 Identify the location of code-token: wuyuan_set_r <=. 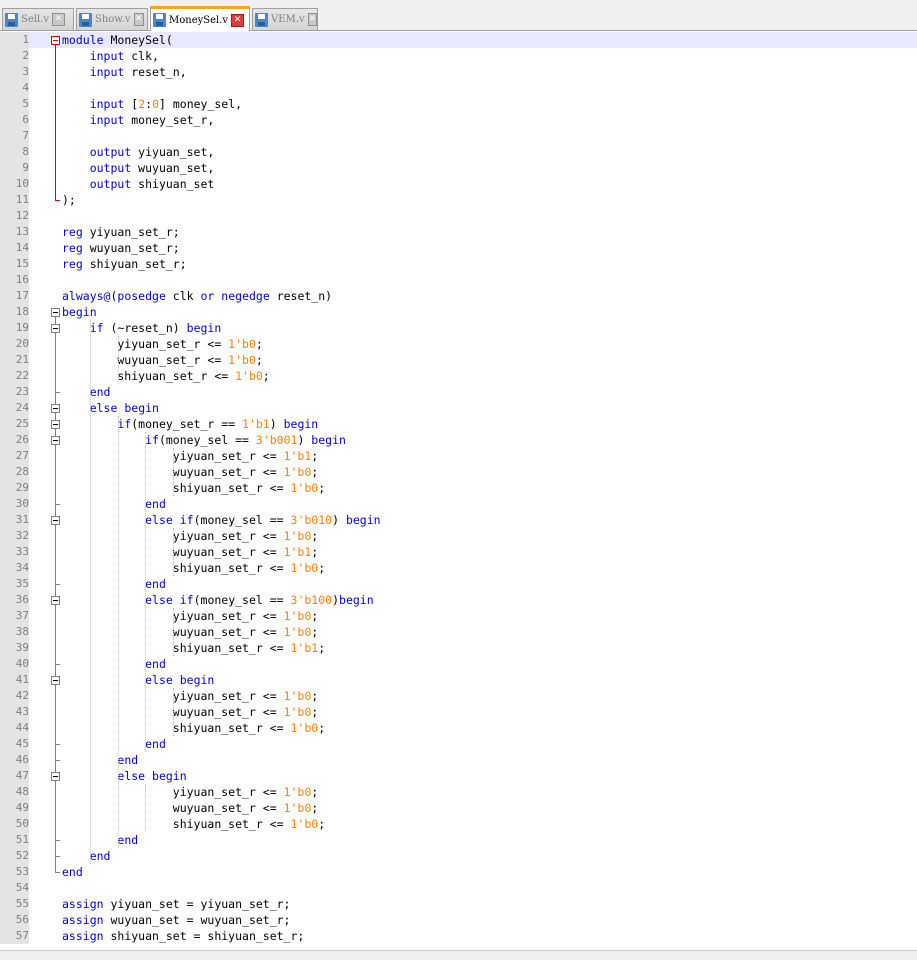
(173, 808).